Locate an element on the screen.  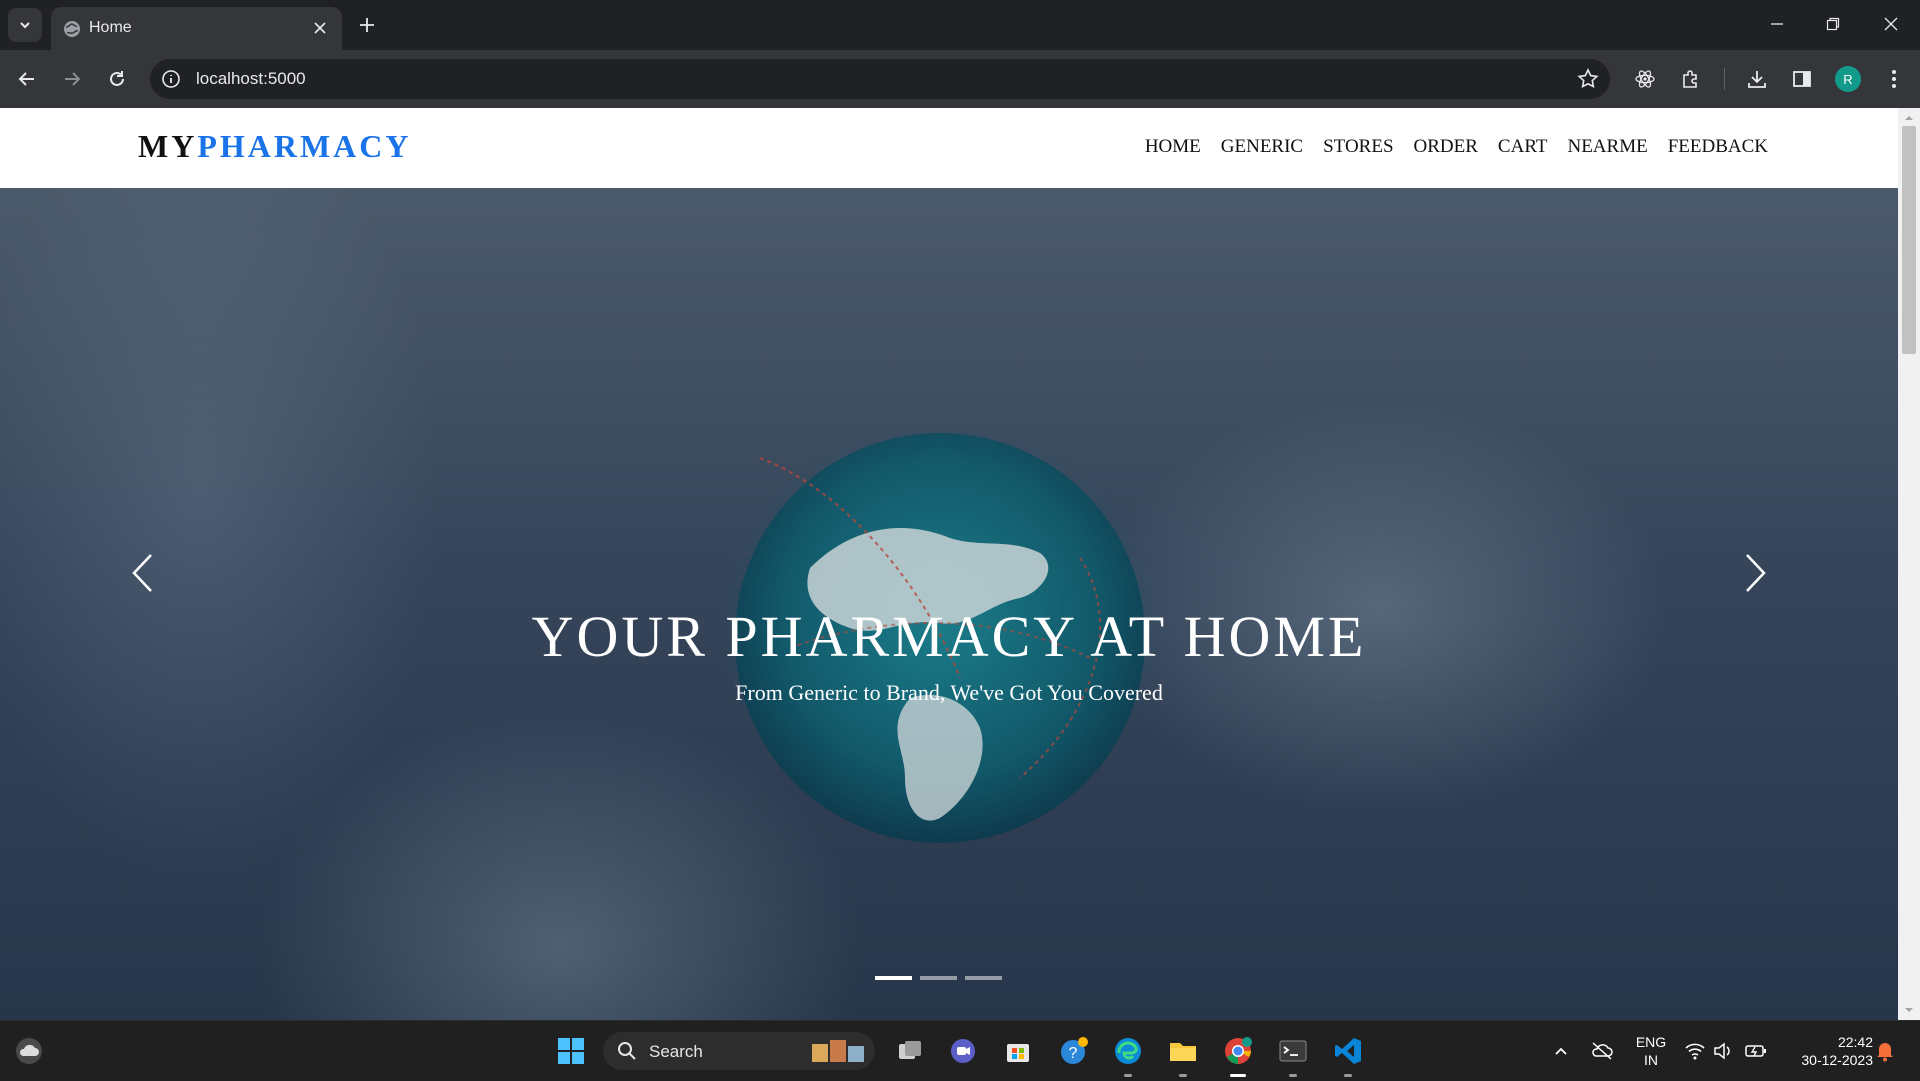
bell-icon is located at coordinates (1885, 1052).